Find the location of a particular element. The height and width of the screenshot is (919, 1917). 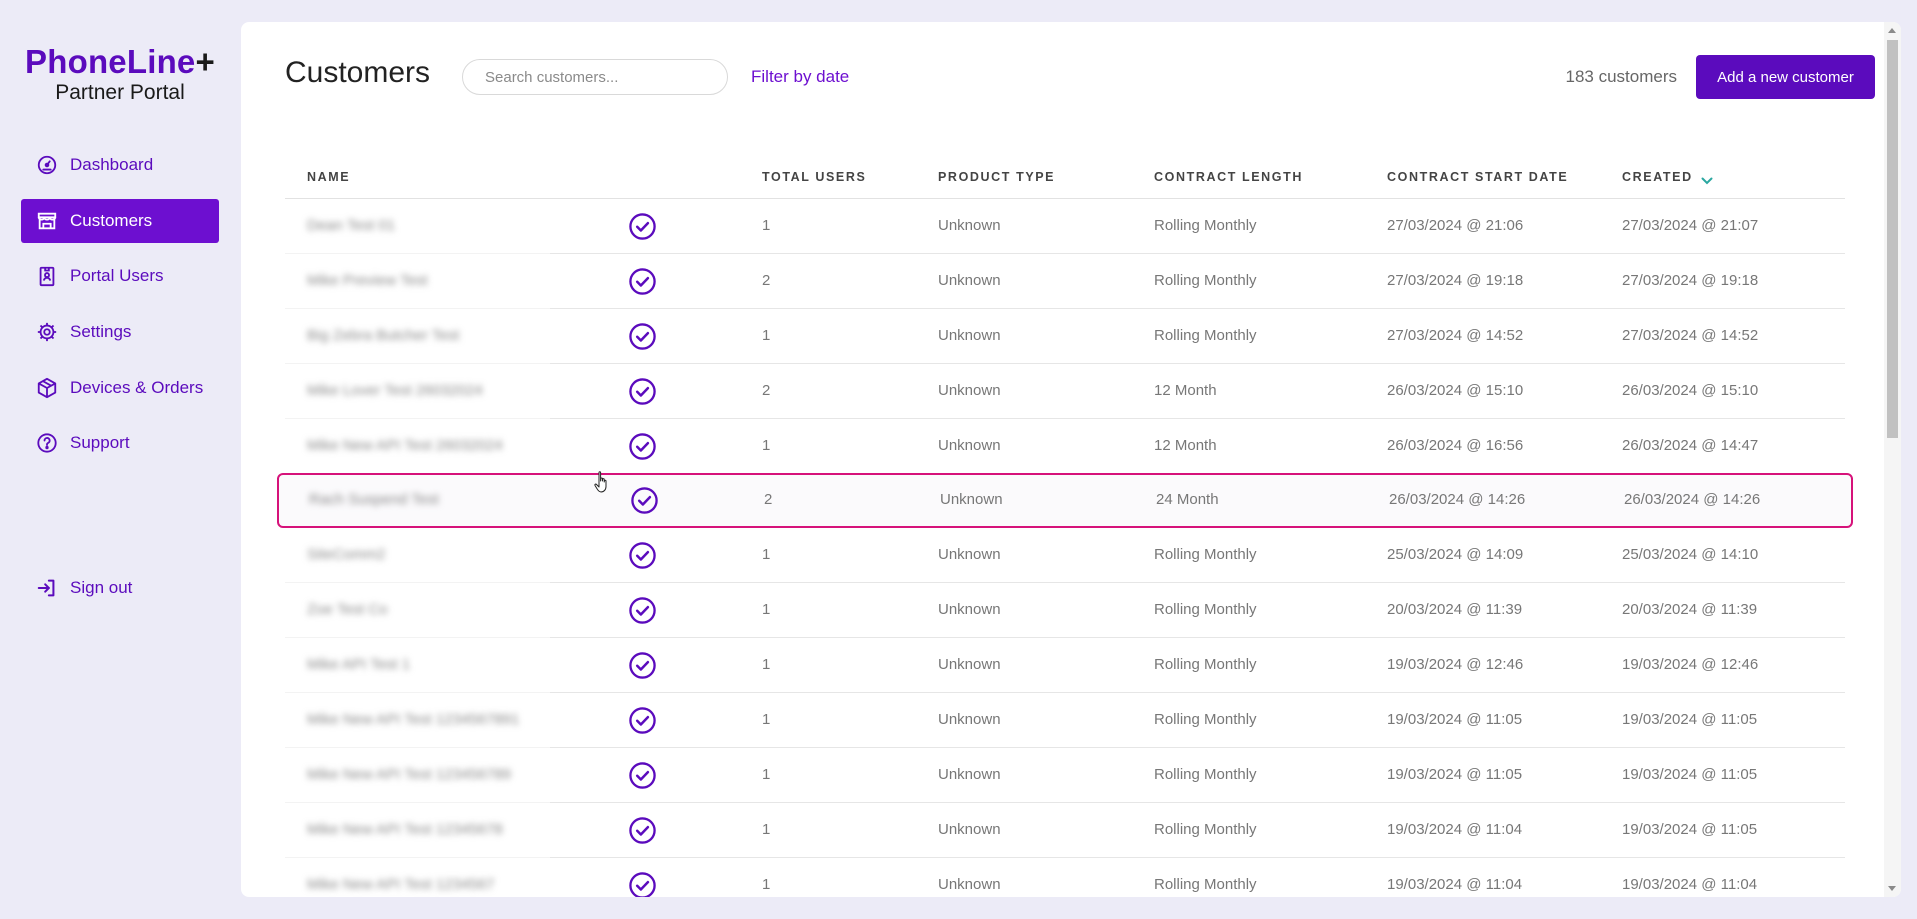

sidebar-item-customers: Customers is located at coordinates (120, 221).